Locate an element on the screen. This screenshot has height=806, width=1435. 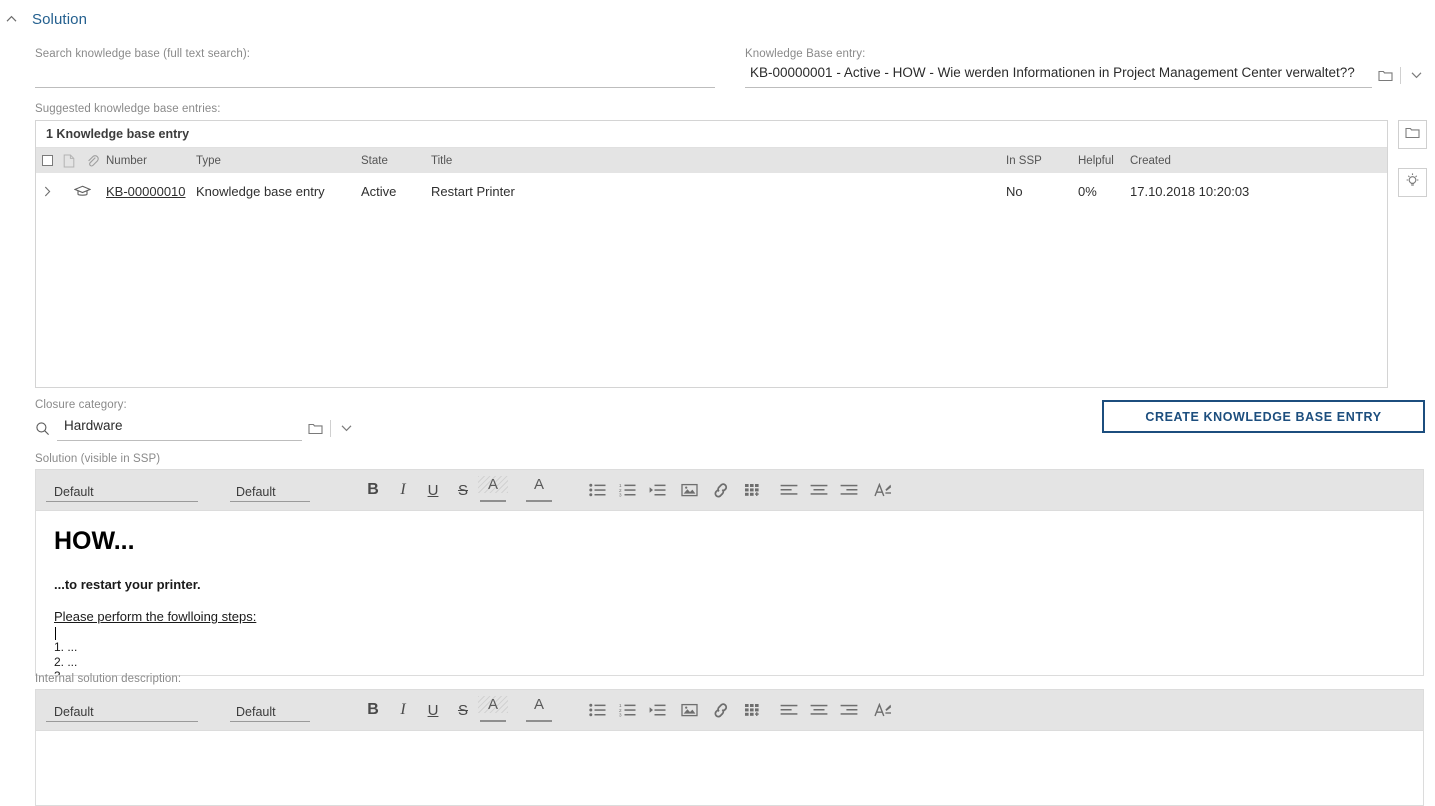
paperclip-icon is located at coordinates (92, 161).